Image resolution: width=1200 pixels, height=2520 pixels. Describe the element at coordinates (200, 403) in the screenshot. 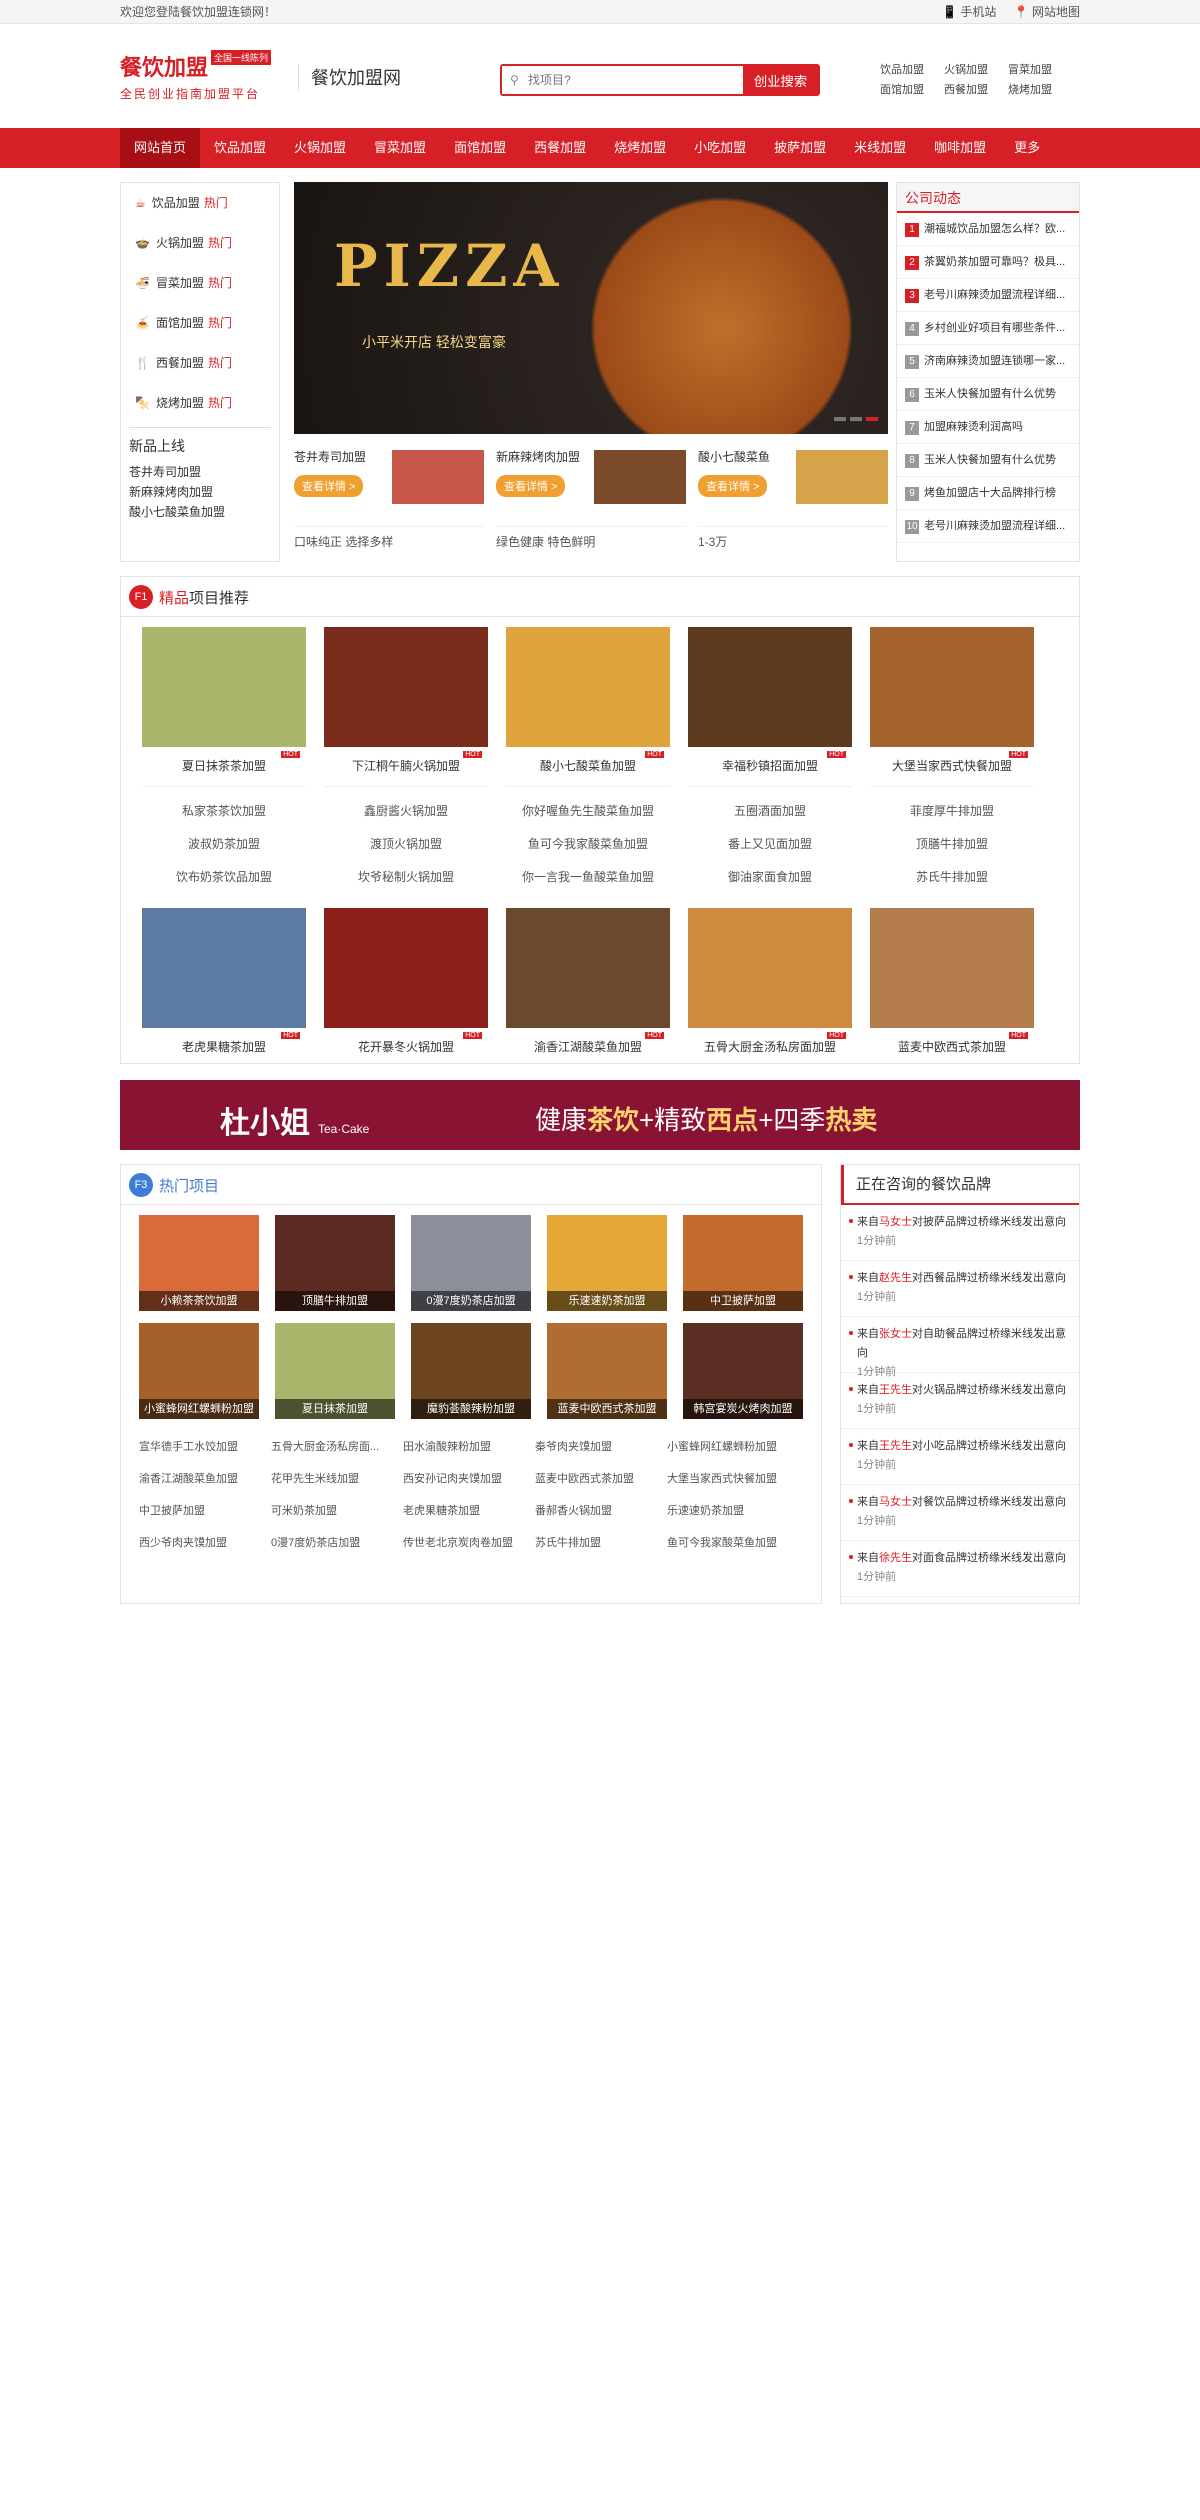

I see `sidebar-category: 🍢 烧烤加盟 热门` at that location.